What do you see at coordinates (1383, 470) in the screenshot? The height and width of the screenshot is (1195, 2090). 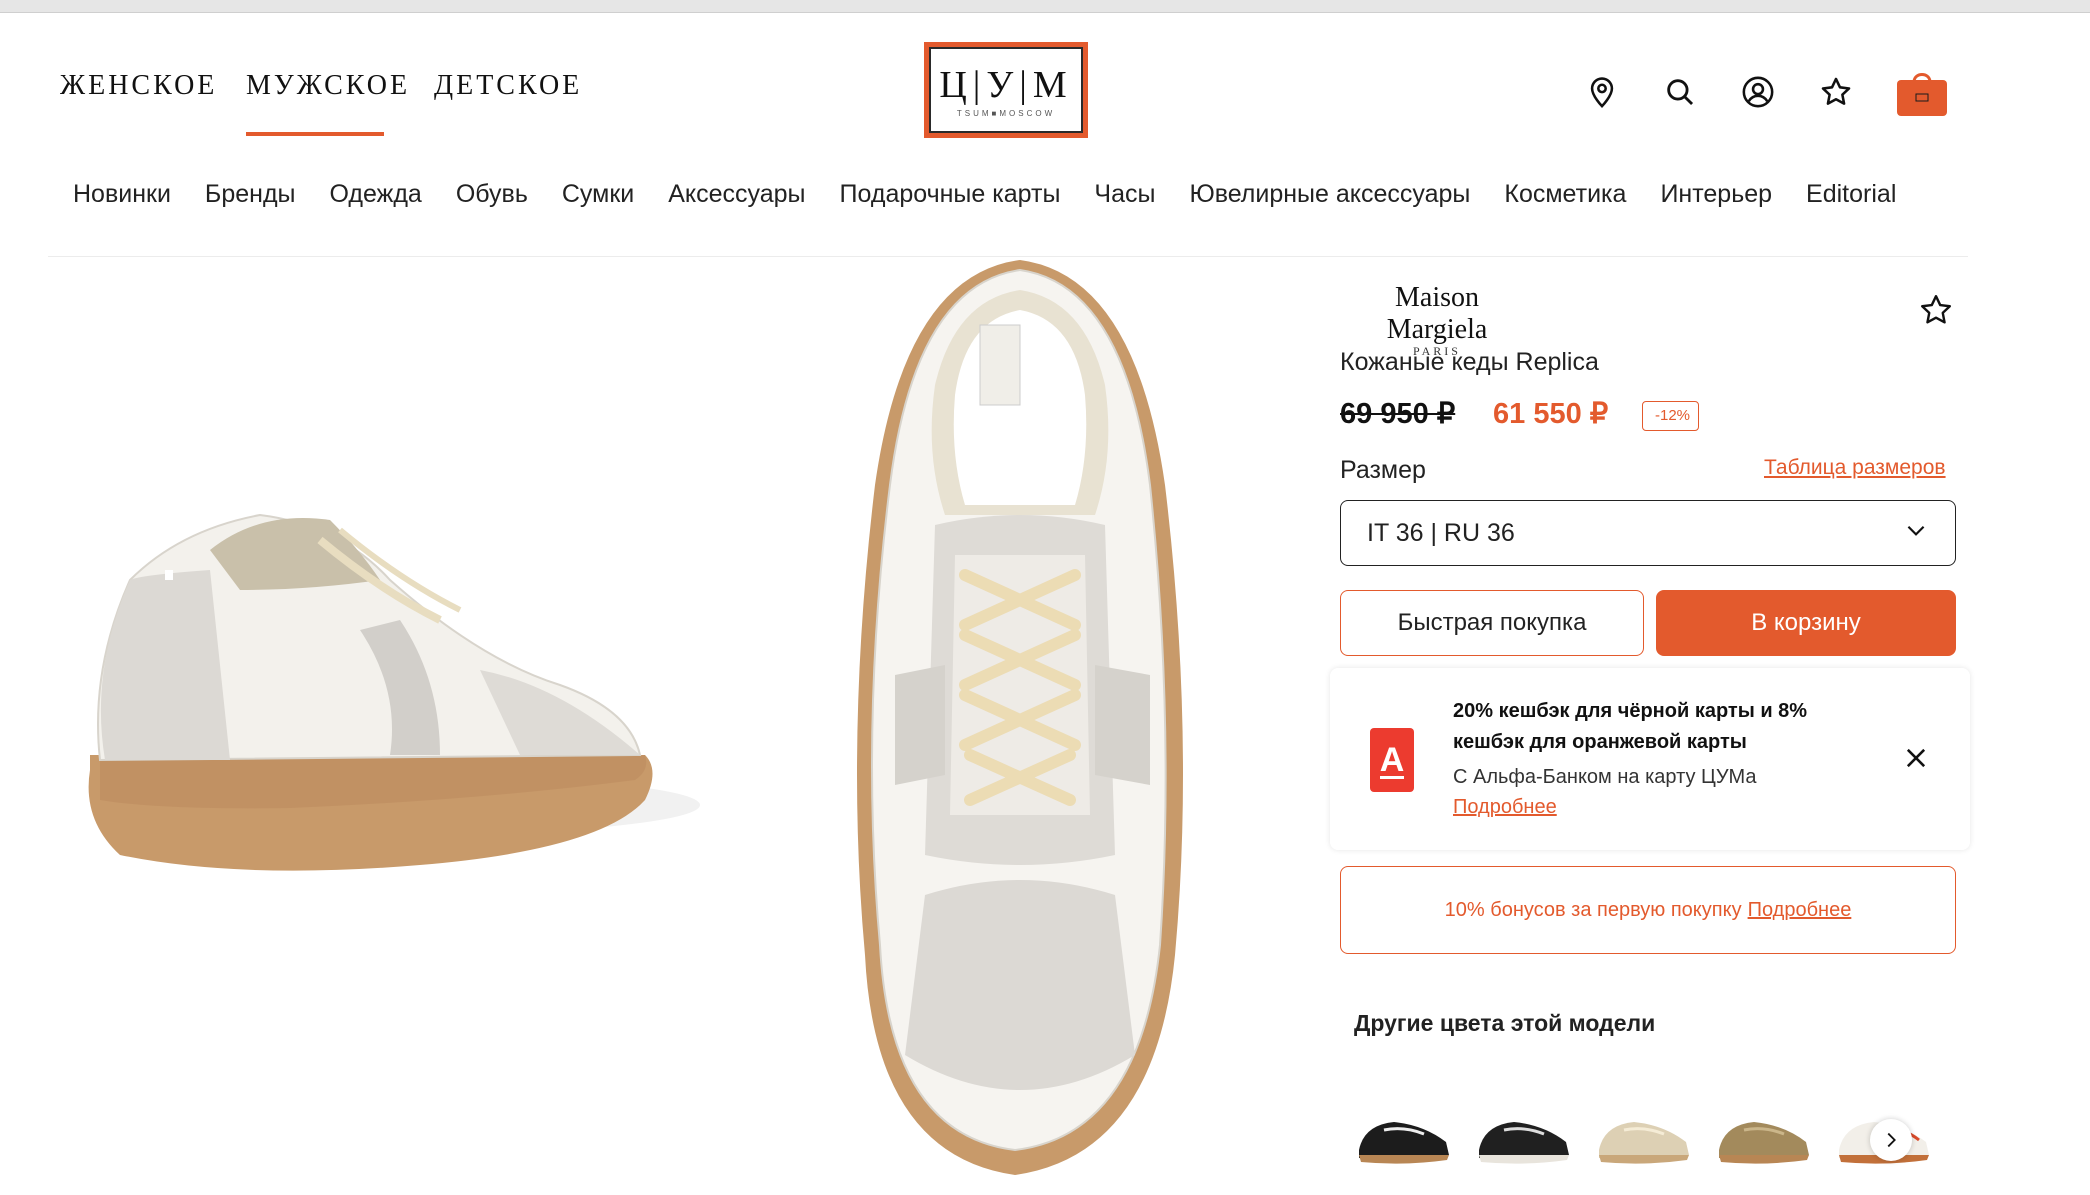 I see `size-label: Размер` at bounding box center [1383, 470].